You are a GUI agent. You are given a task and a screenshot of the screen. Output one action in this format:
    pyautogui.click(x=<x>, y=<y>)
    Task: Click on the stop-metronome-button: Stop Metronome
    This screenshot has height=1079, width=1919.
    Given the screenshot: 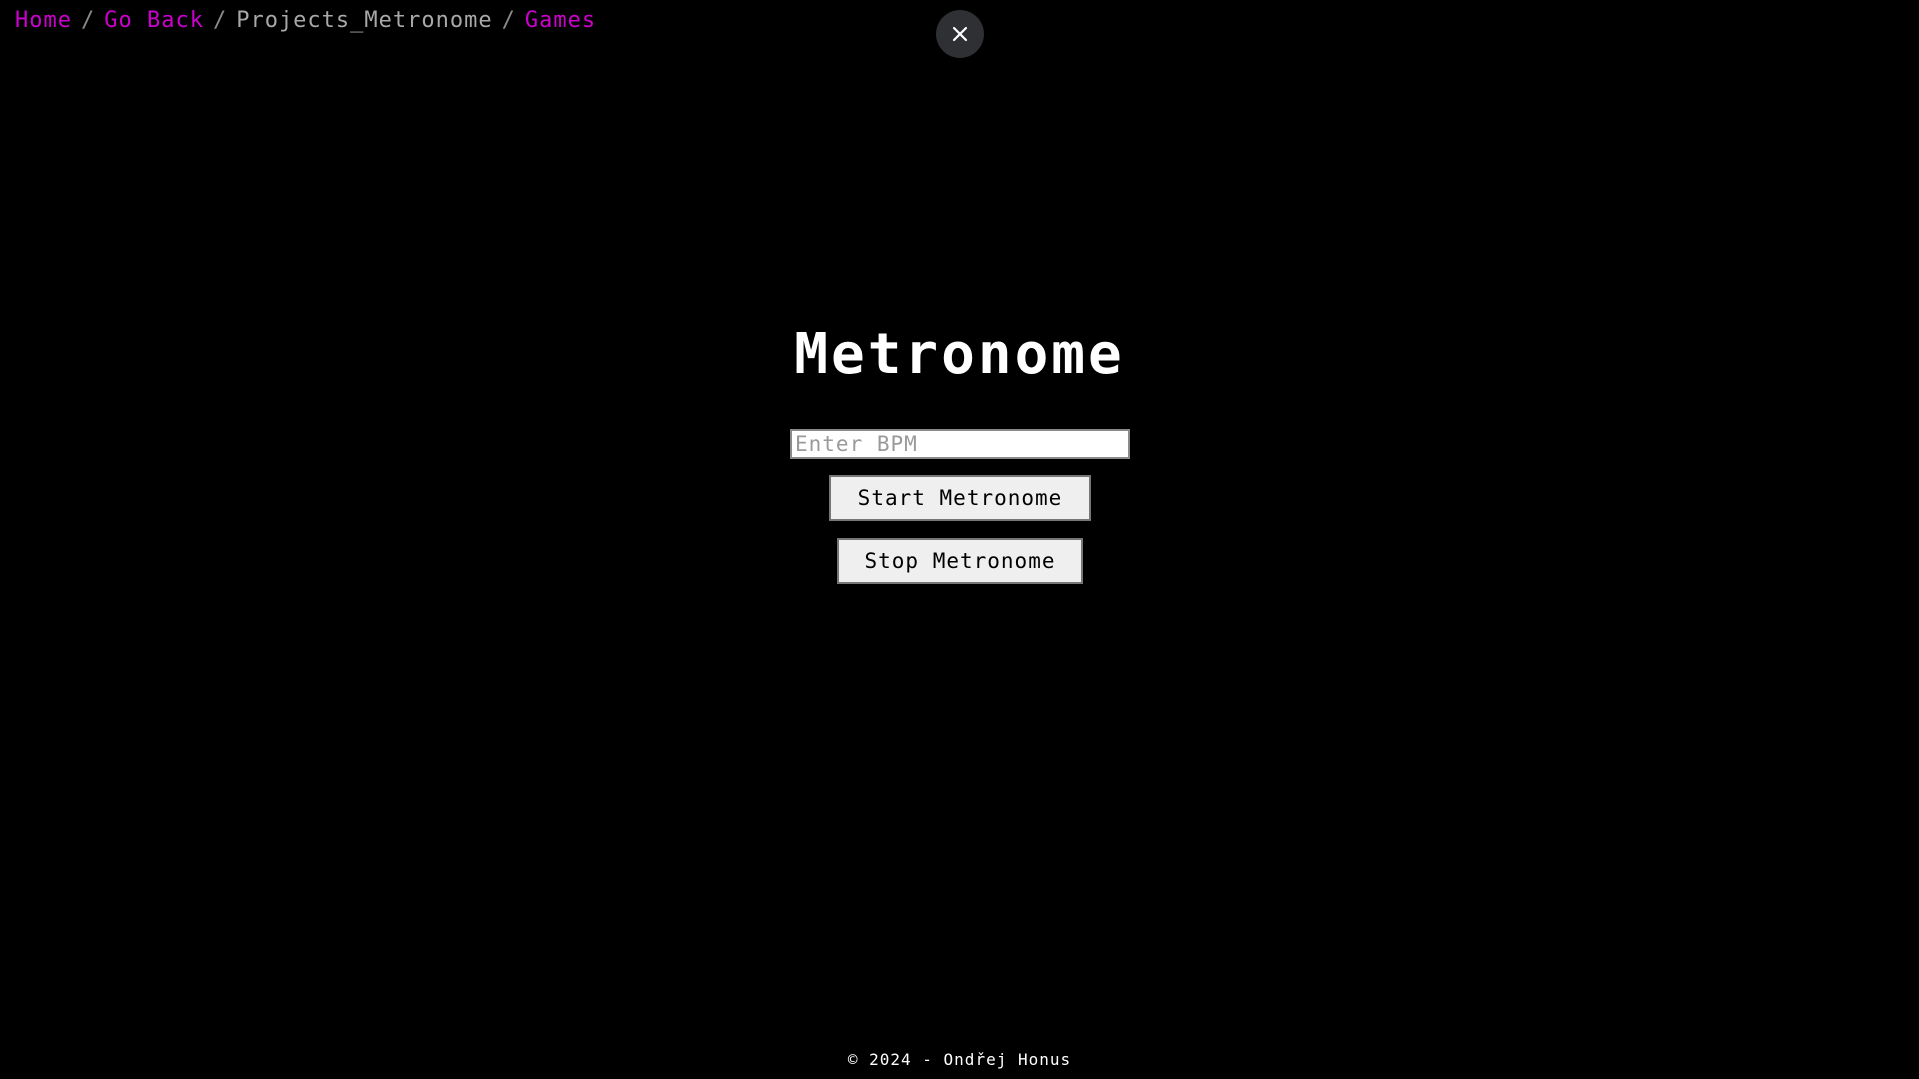 What is the action you would take?
    pyautogui.click(x=960, y=561)
    